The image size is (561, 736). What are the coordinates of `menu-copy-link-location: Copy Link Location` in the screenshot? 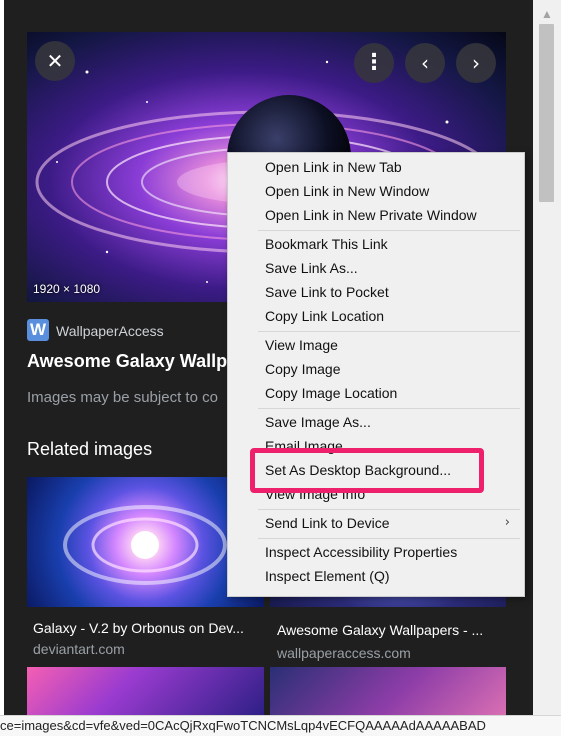 It's located at (376, 317).